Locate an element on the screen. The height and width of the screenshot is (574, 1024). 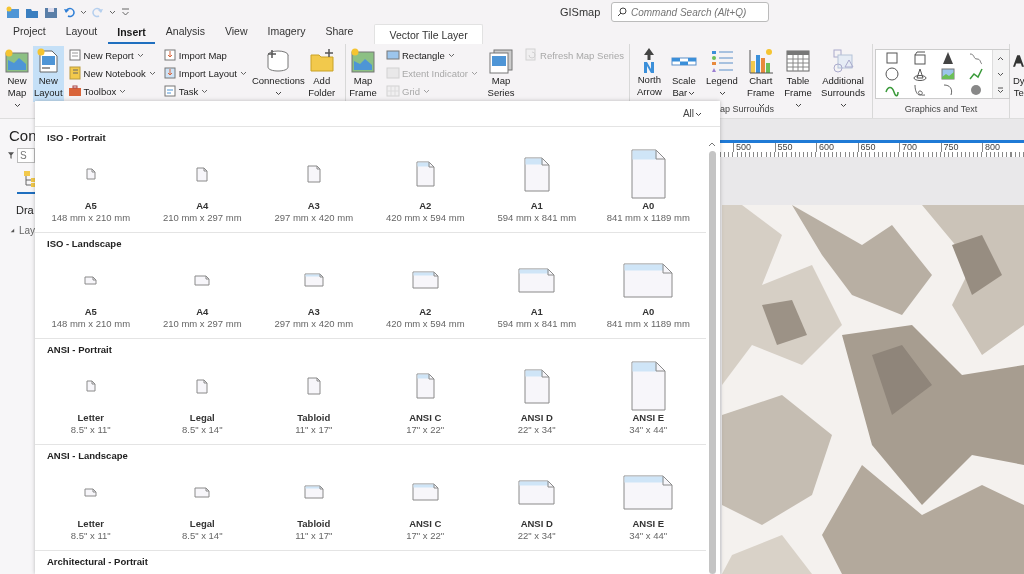
cone-icon is located at coordinates (919, 74).